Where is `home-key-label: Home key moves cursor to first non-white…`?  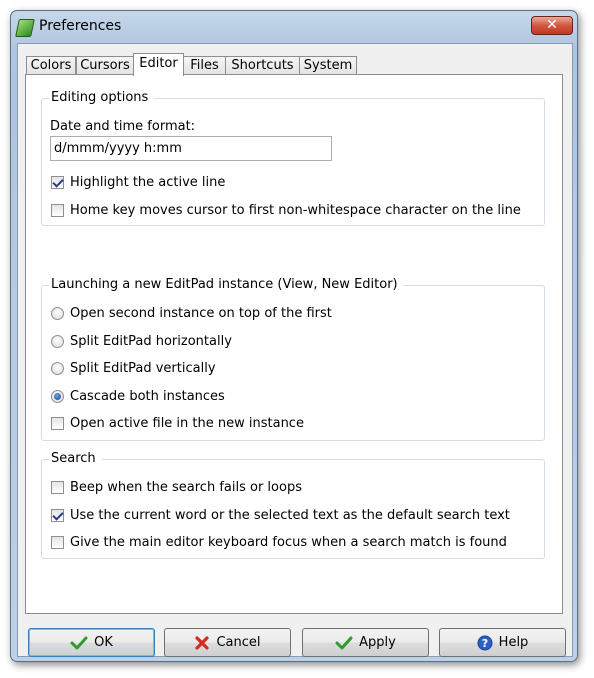 home-key-label: Home key moves cursor to first non-white… is located at coordinates (295, 210).